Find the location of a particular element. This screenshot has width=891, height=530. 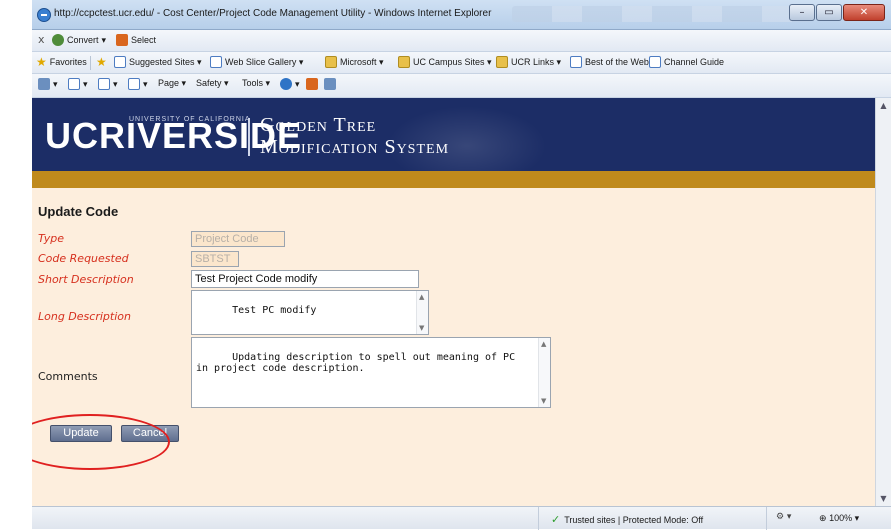

select-label: Select is located at coordinates (144, 40).